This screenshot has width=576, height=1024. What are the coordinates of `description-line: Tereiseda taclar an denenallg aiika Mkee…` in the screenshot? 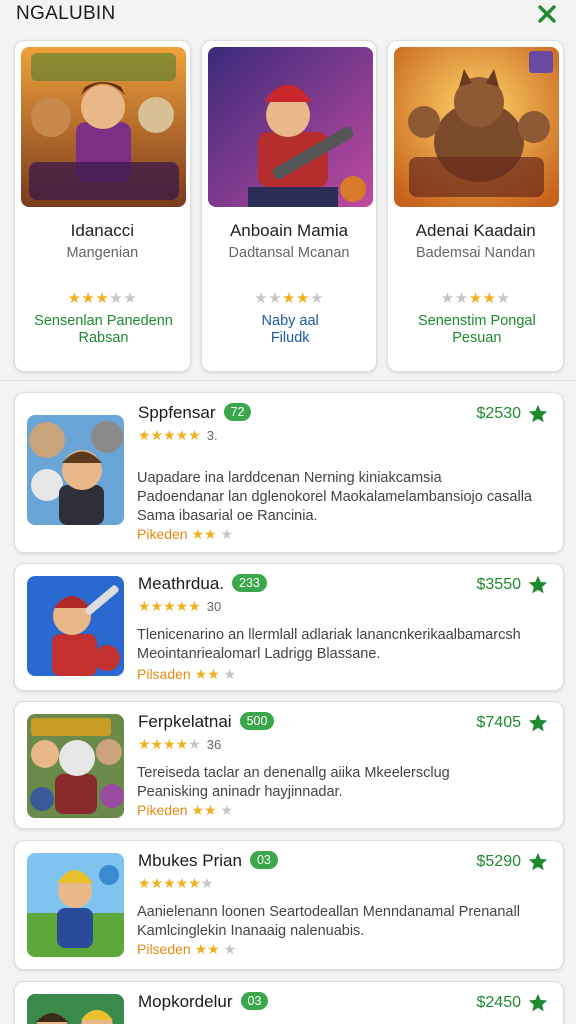 It's located at (293, 773).